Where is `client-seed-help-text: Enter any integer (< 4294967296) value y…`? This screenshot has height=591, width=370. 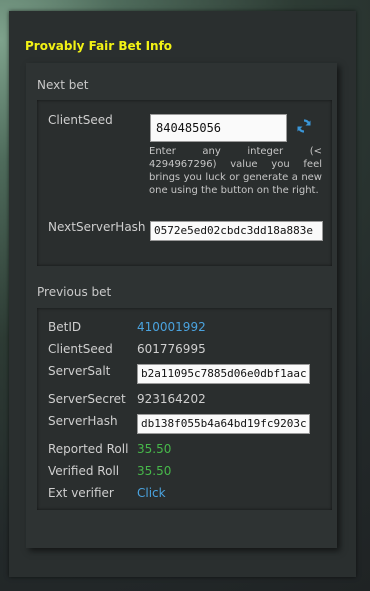
client-seed-help-text: Enter any integer (< 4294967296) value y… is located at coordinates (235, 171).